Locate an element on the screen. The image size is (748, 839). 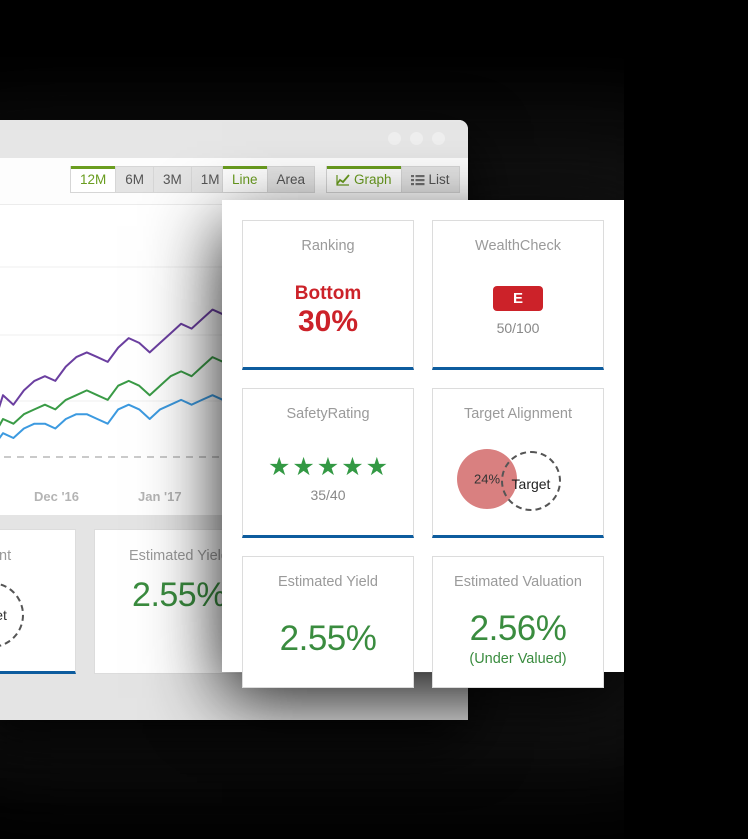
wealthcheck-score: 50/100 is located at coordinates (518, 327).